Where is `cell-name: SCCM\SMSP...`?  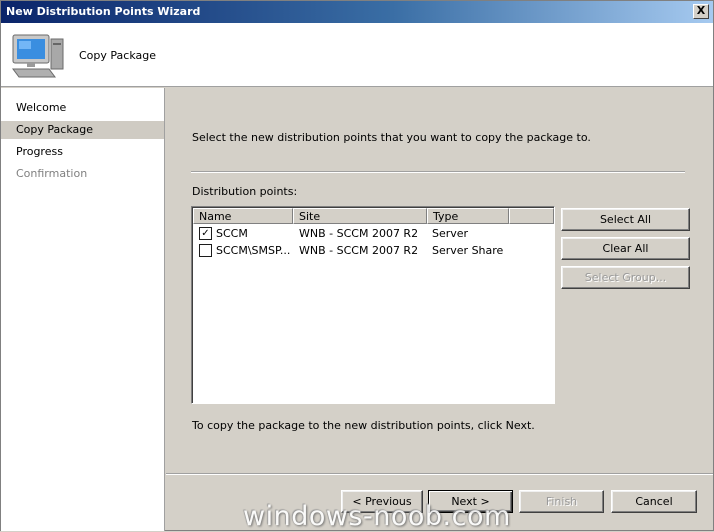
cell-name: SCCM\SMSP... is located at coordinates (253, 250).